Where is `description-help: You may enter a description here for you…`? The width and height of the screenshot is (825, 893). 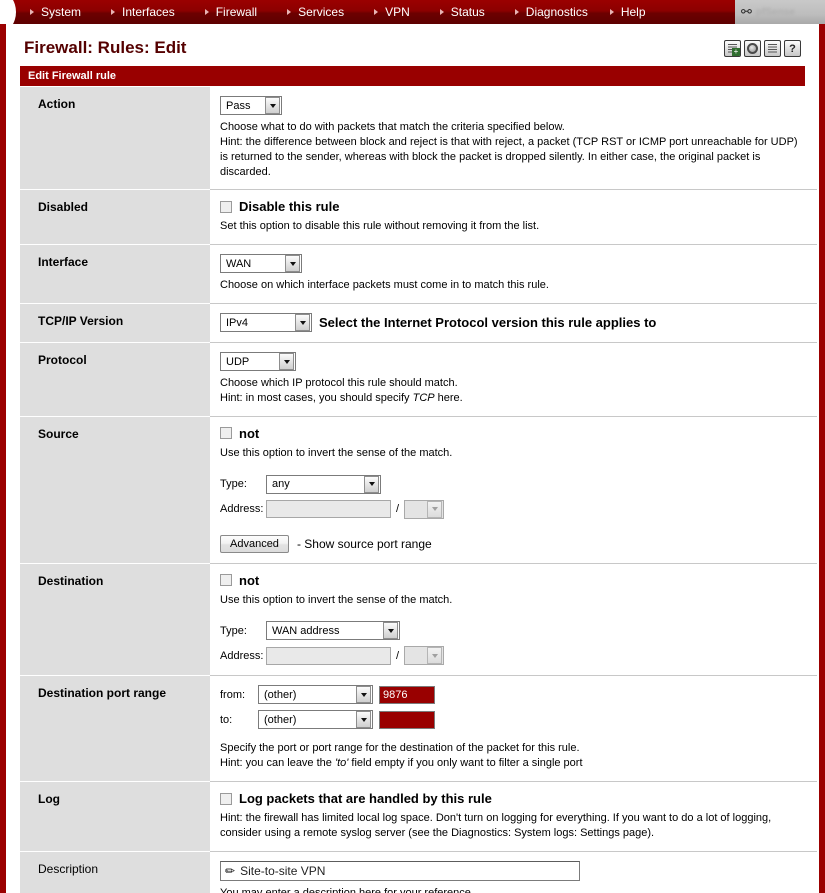
description-help: You may enter a description here for you… is located at coordinates (347, 889).